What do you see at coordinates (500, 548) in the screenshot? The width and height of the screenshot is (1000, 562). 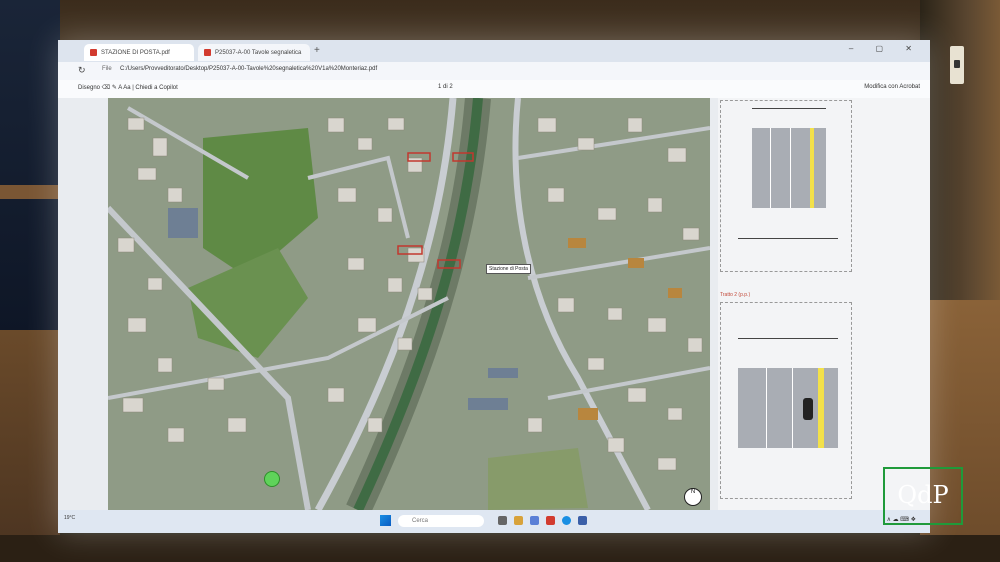 I see `screen-bottom-edge` at bounding box center [500, 548].